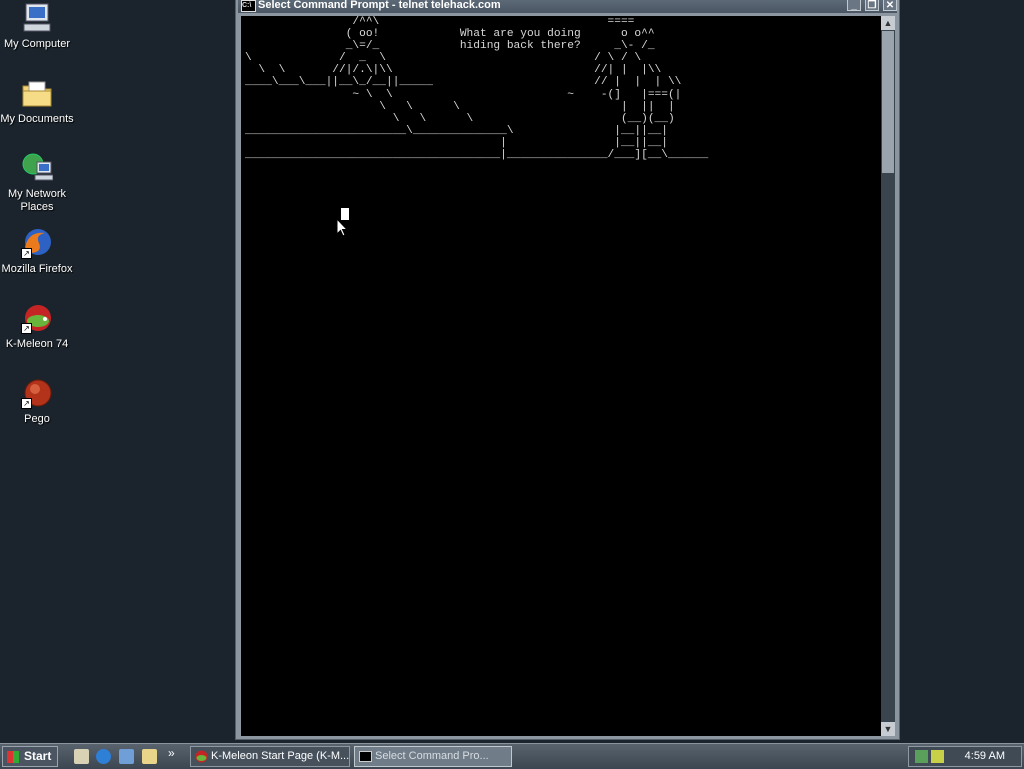  Describe the element at coordinates (463, 94) in the screenshot. I see `console-line: ~ \ \ ~ -(] |===(|` at that location.